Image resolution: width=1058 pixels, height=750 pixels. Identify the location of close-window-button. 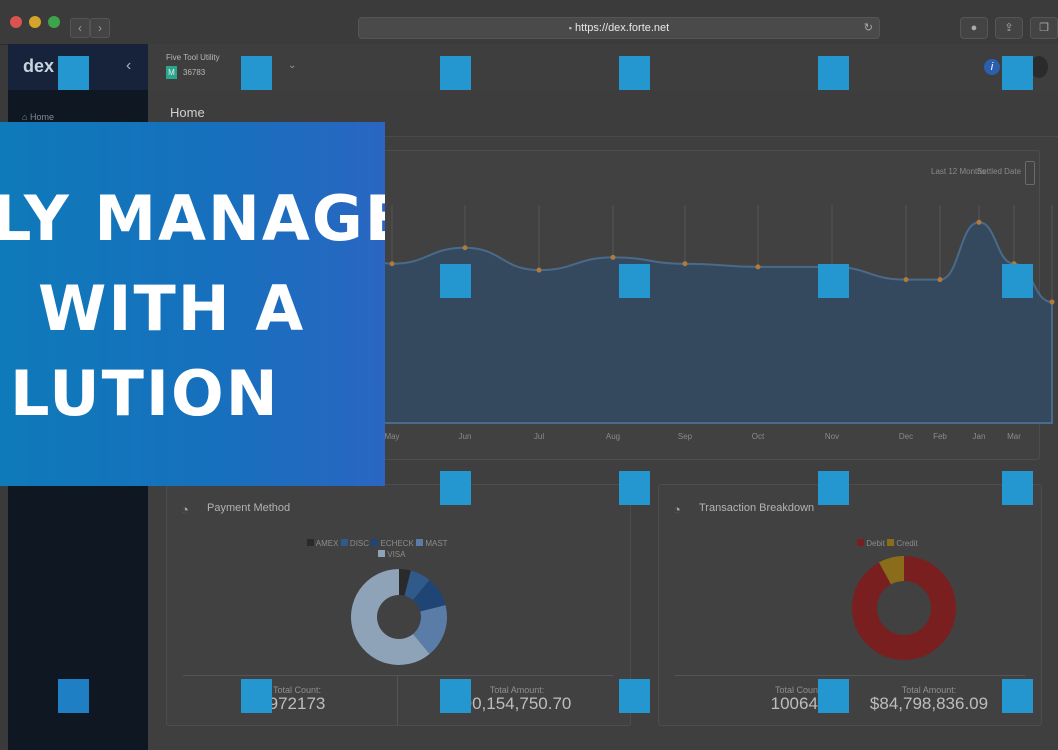
(16, 22).